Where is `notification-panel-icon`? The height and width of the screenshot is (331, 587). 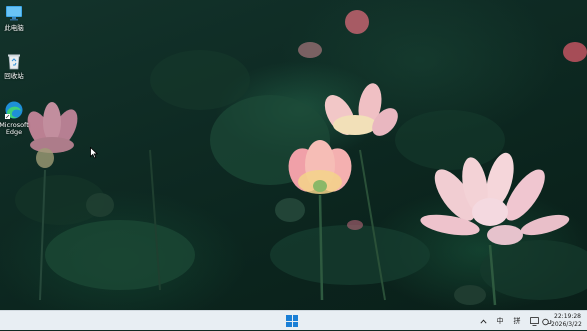 notification-panel-icon is located at coordinates (534, 321).